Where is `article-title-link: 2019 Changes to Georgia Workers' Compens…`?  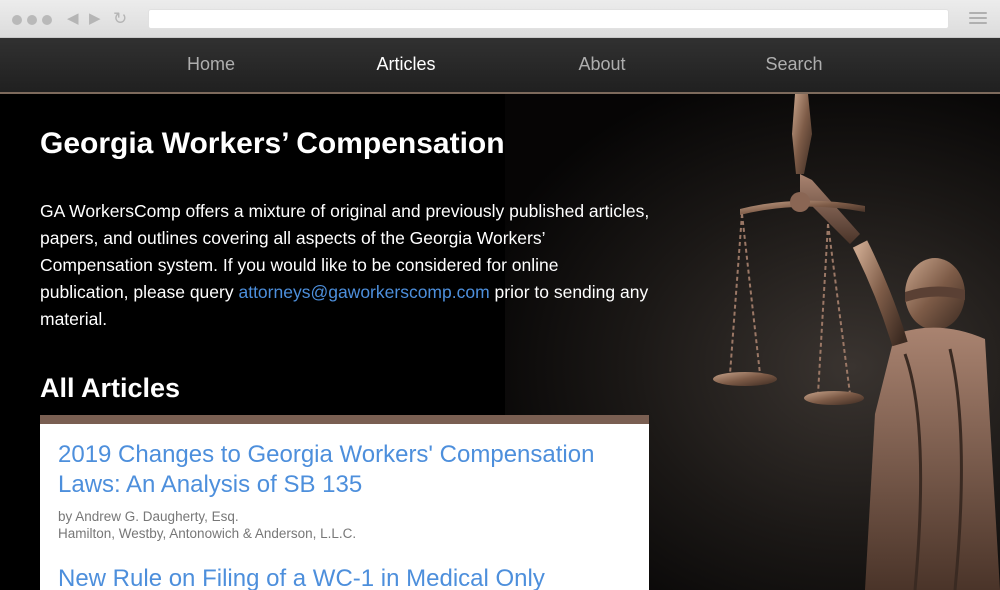
article-title-link: 2019 Changes to Georgia Workers' Compens… is located at coordinates (344, 470).